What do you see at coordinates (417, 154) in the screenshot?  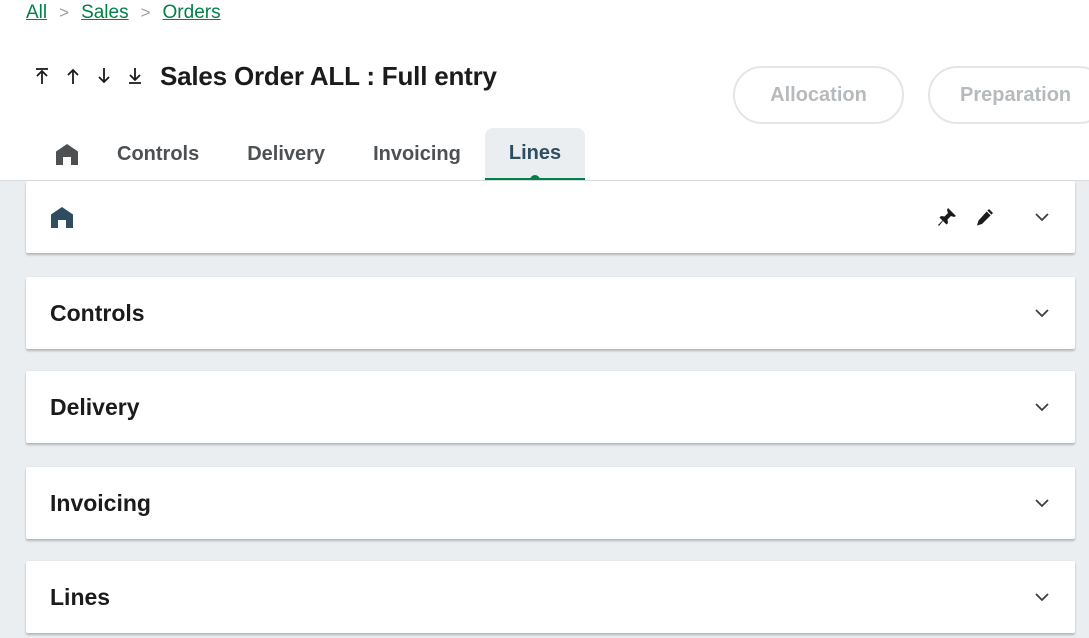 I see `tab-invoicing: Invoicing` at bounding box center [417, 154].